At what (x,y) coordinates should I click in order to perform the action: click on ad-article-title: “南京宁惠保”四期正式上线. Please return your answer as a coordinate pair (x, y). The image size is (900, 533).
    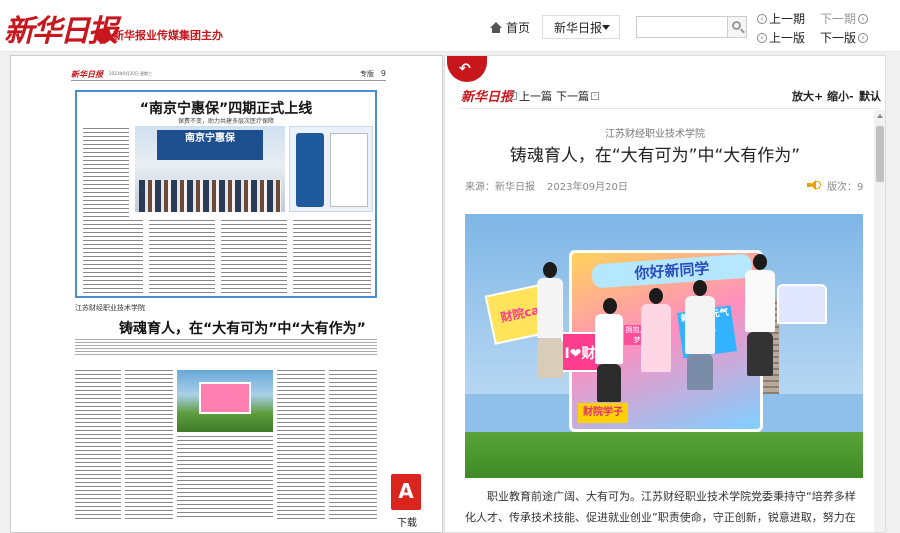
    Looking at the image, I should click on (226, 109).